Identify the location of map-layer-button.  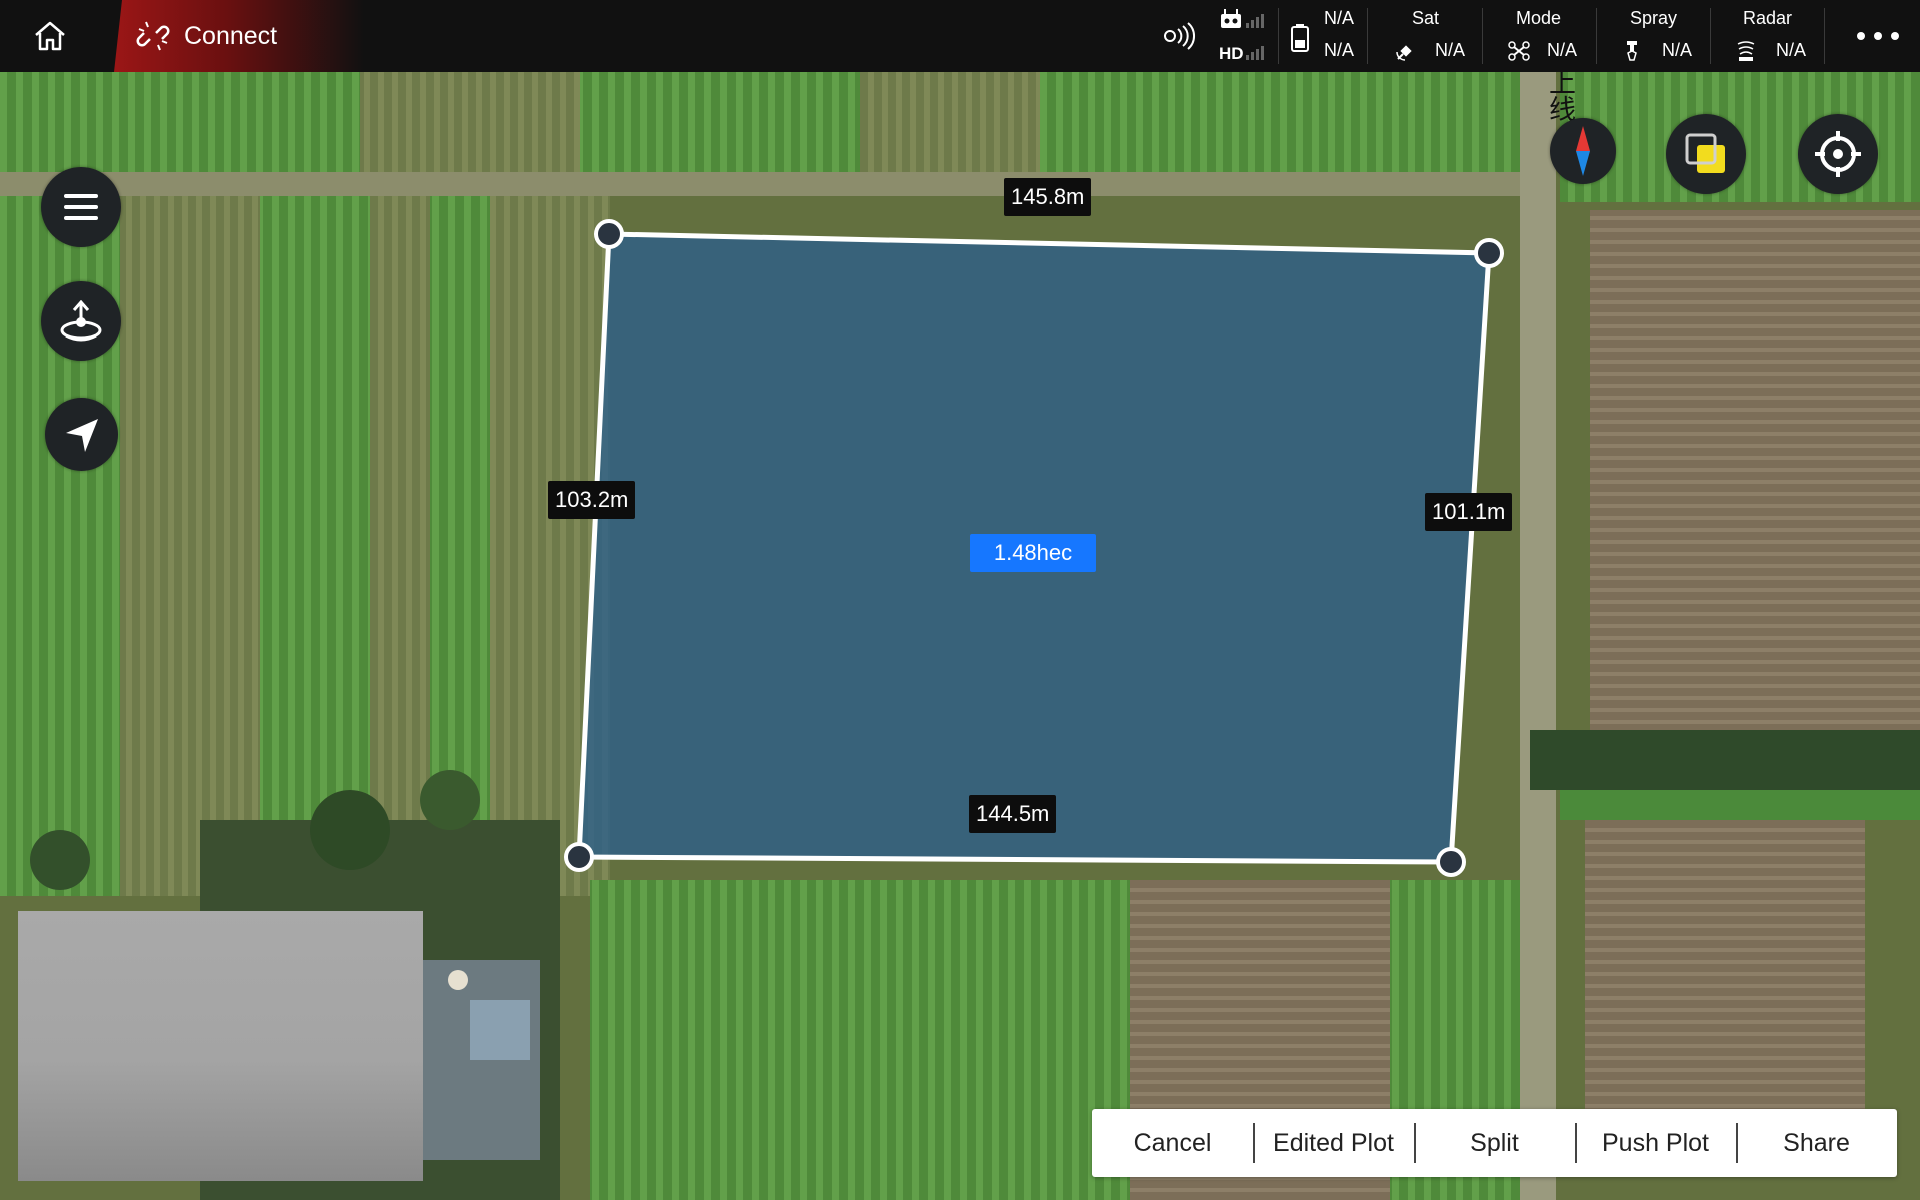
(1706, 154).